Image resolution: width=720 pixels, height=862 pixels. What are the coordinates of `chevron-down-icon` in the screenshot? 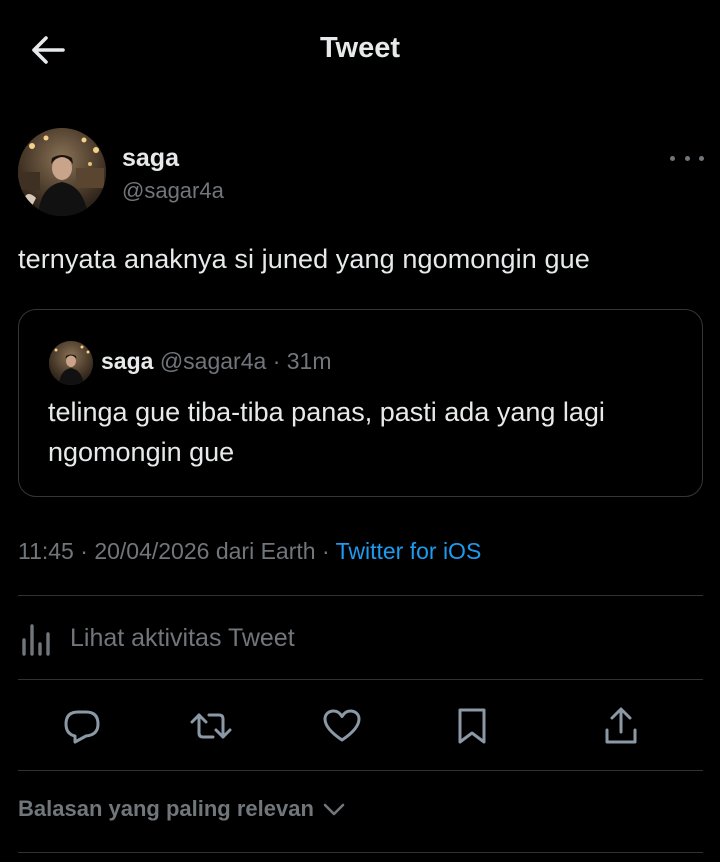 It's located at (334, 809).